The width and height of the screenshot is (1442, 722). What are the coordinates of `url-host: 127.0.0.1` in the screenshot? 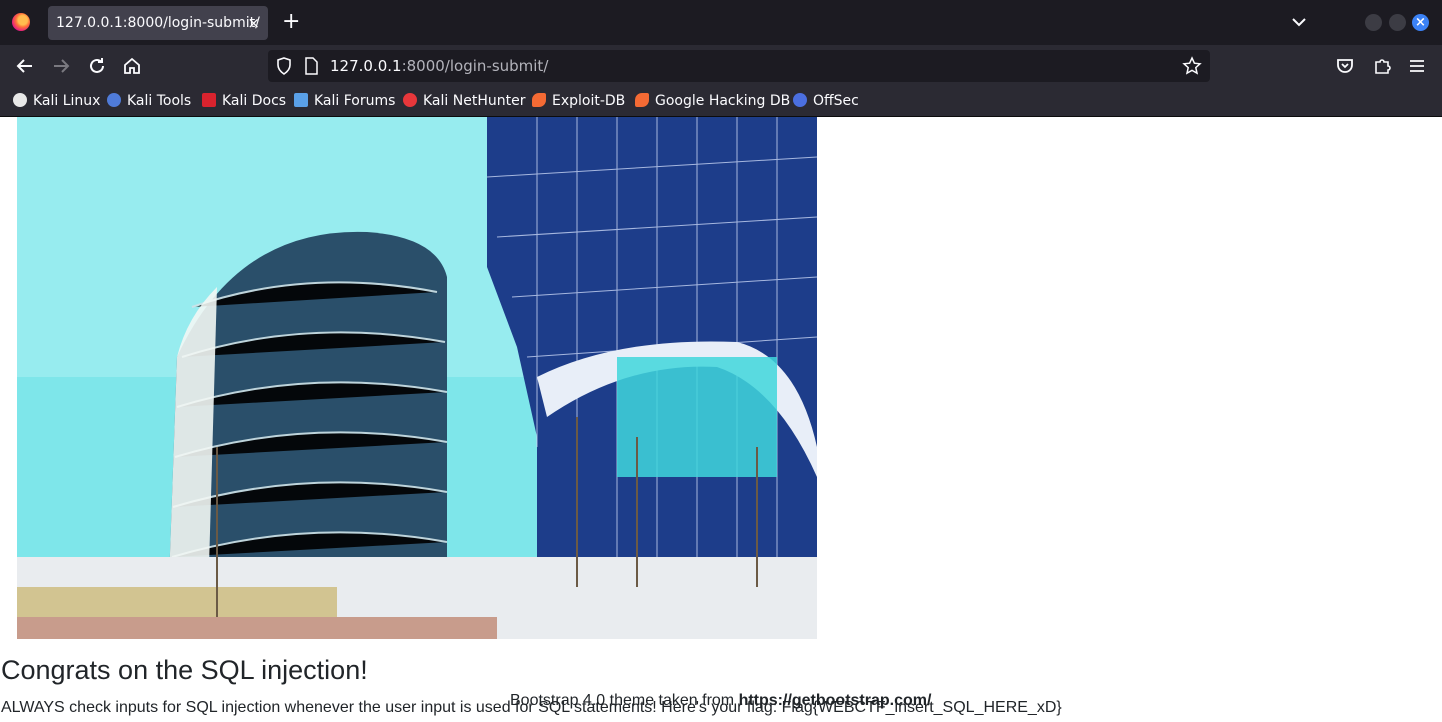 It's located at (366, 66).